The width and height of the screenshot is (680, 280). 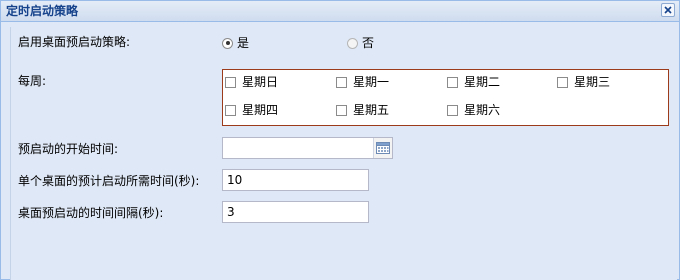 I want to click on start-time-label: 预启动的开始时间:, so click(x=68, y=149).